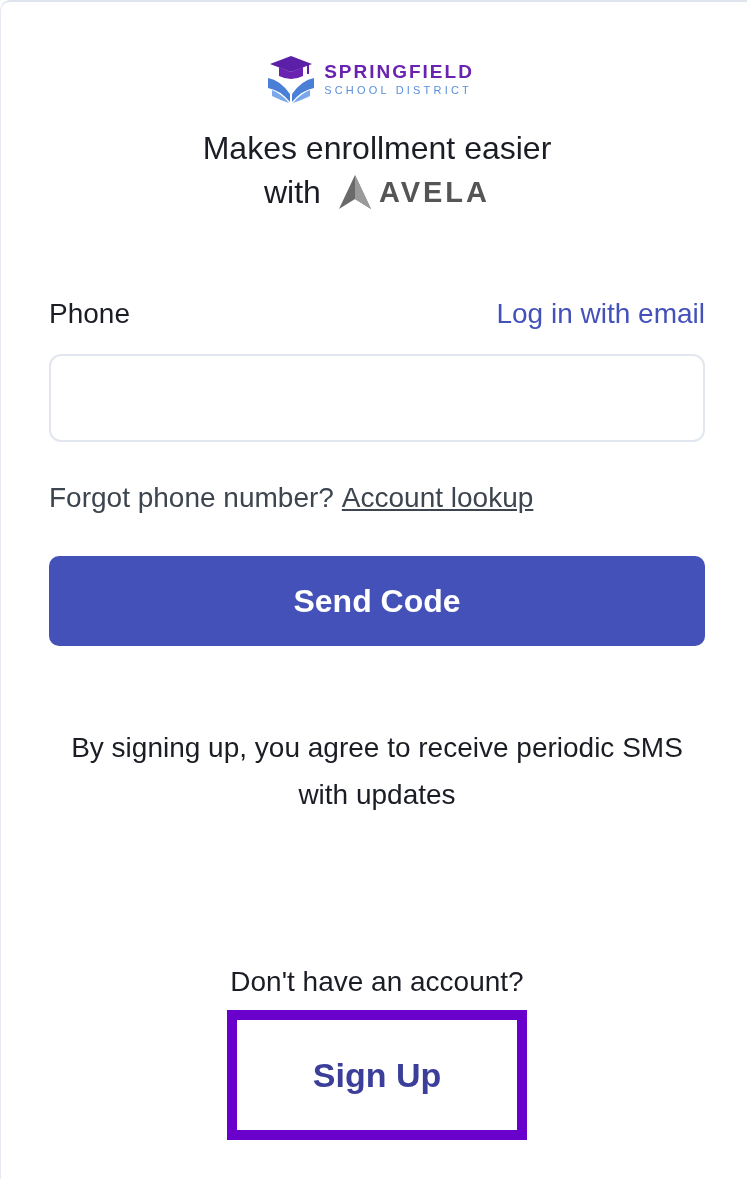 The height and width of the screenshot is (1179, 747). Describe the element at coordinates (377, 771) in the screenshot. I see `sms-notice: By signing up, you agree to receive periodic SMS with updates` at that location.